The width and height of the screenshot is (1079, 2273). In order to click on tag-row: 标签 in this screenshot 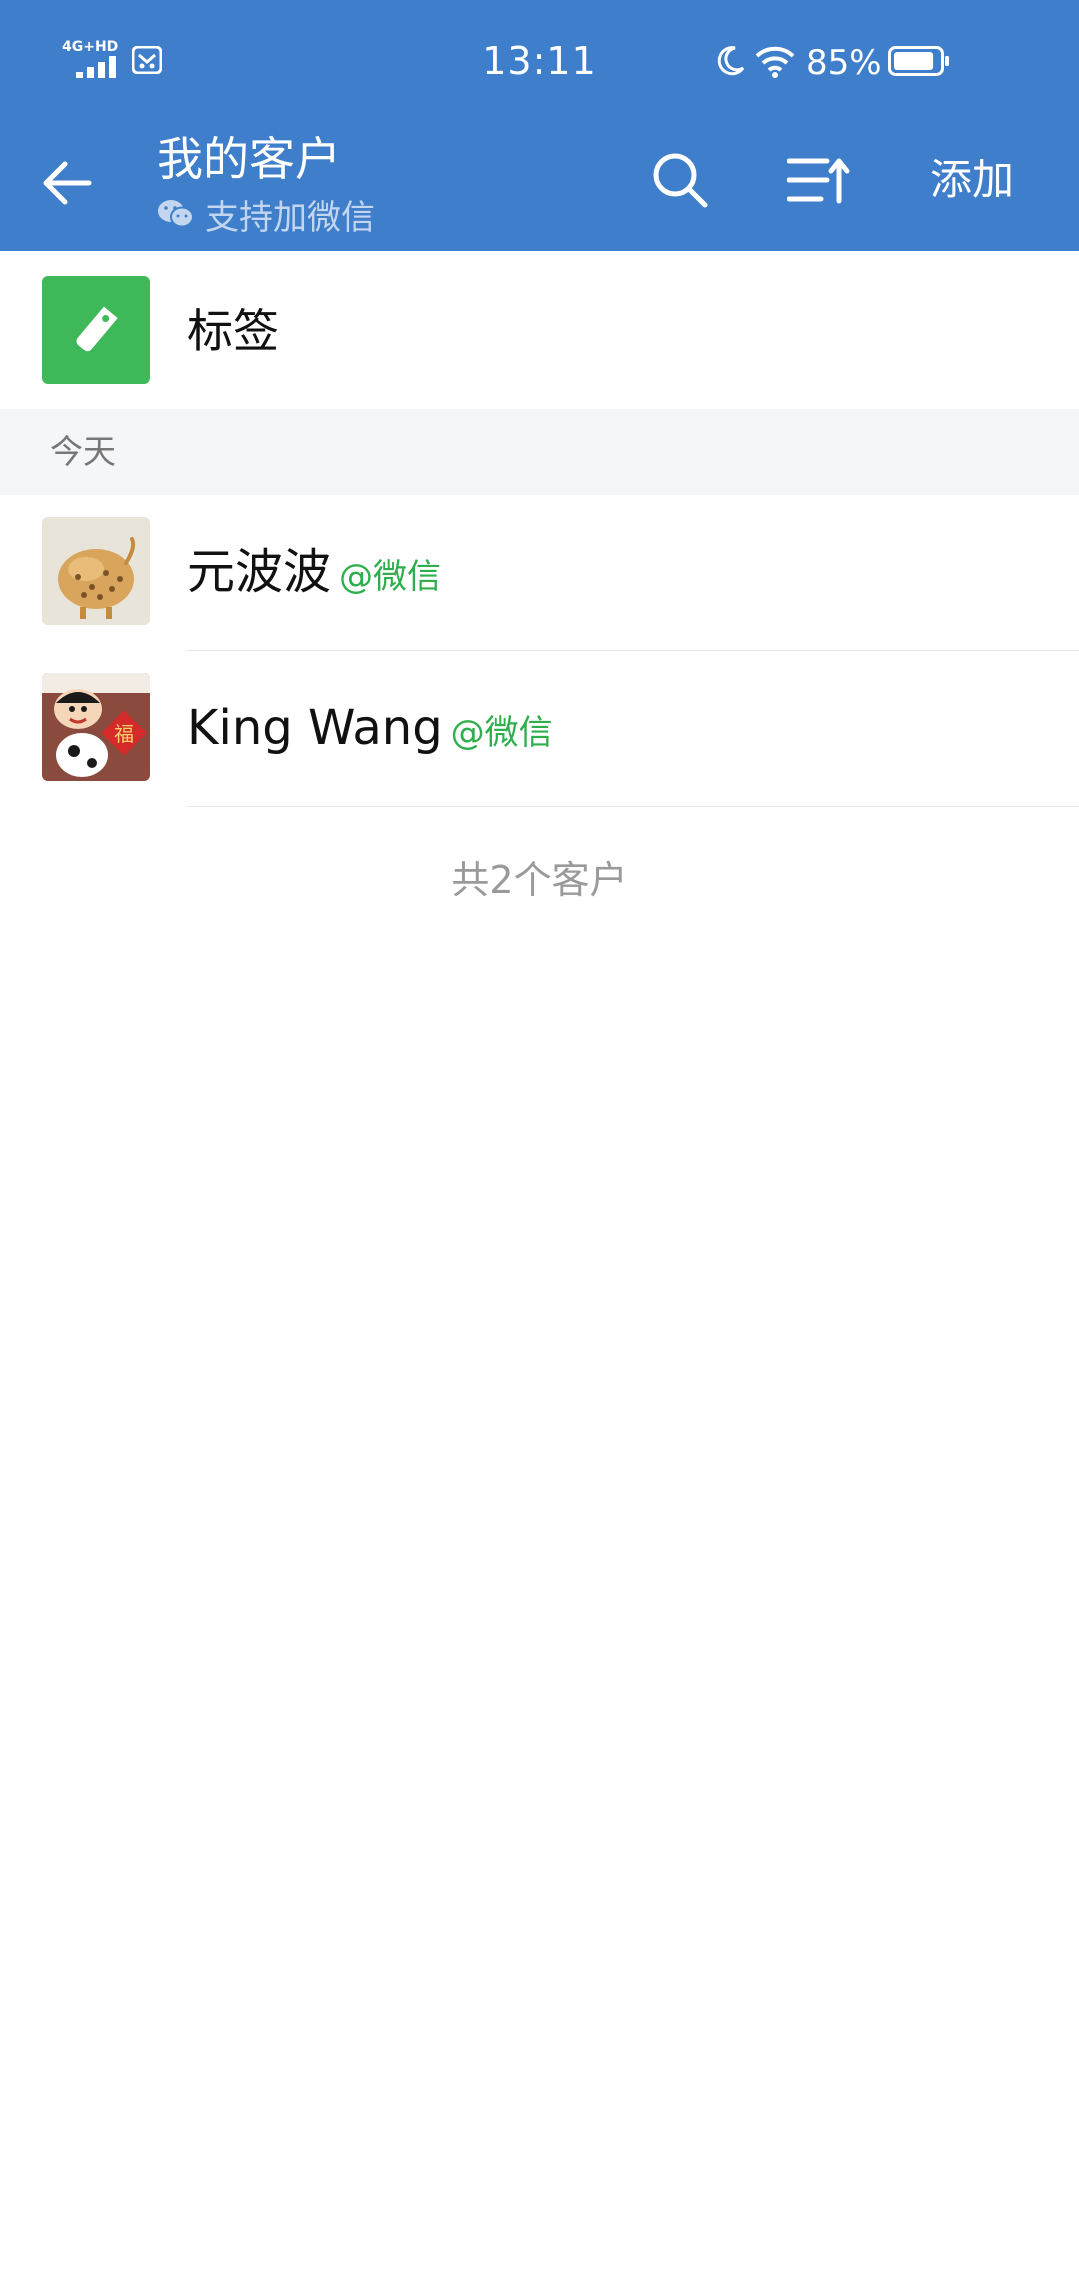, I will do `click(539, 330)`.